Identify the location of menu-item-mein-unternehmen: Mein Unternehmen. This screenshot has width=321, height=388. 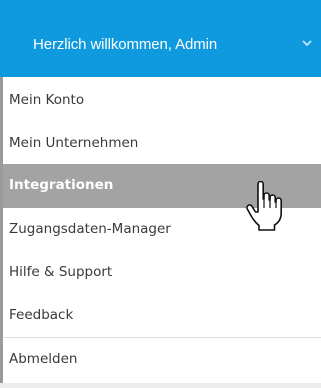
(162, 144).